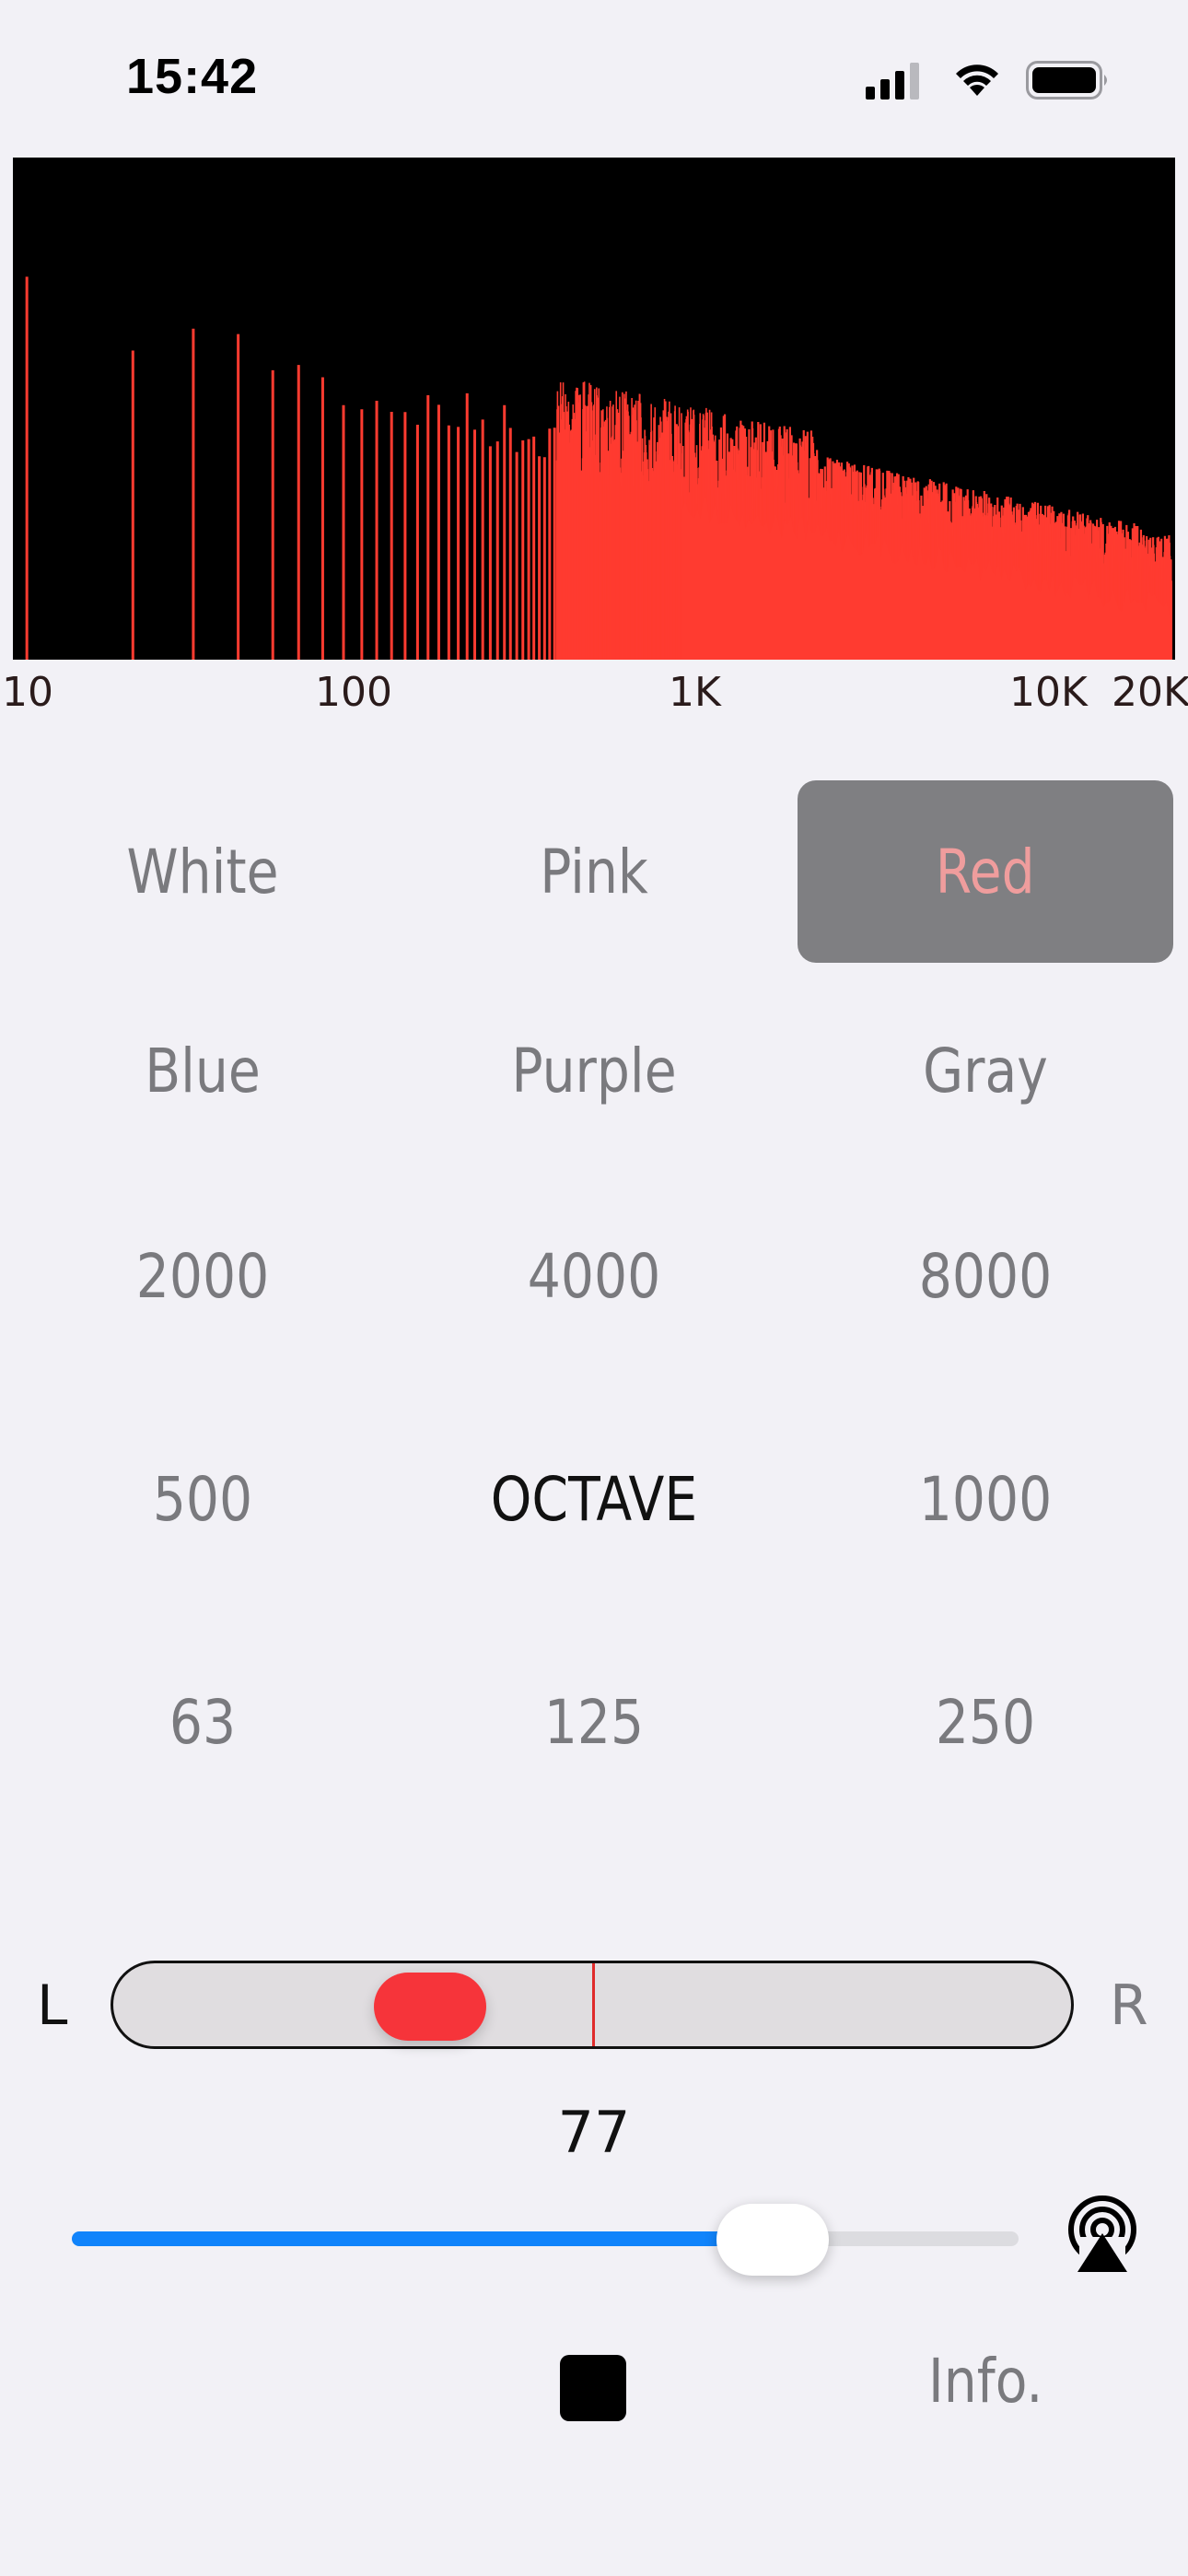 This screenshot has height=2576, width=1188. I want to click on cellular-signal-icon, so click(892, 81).